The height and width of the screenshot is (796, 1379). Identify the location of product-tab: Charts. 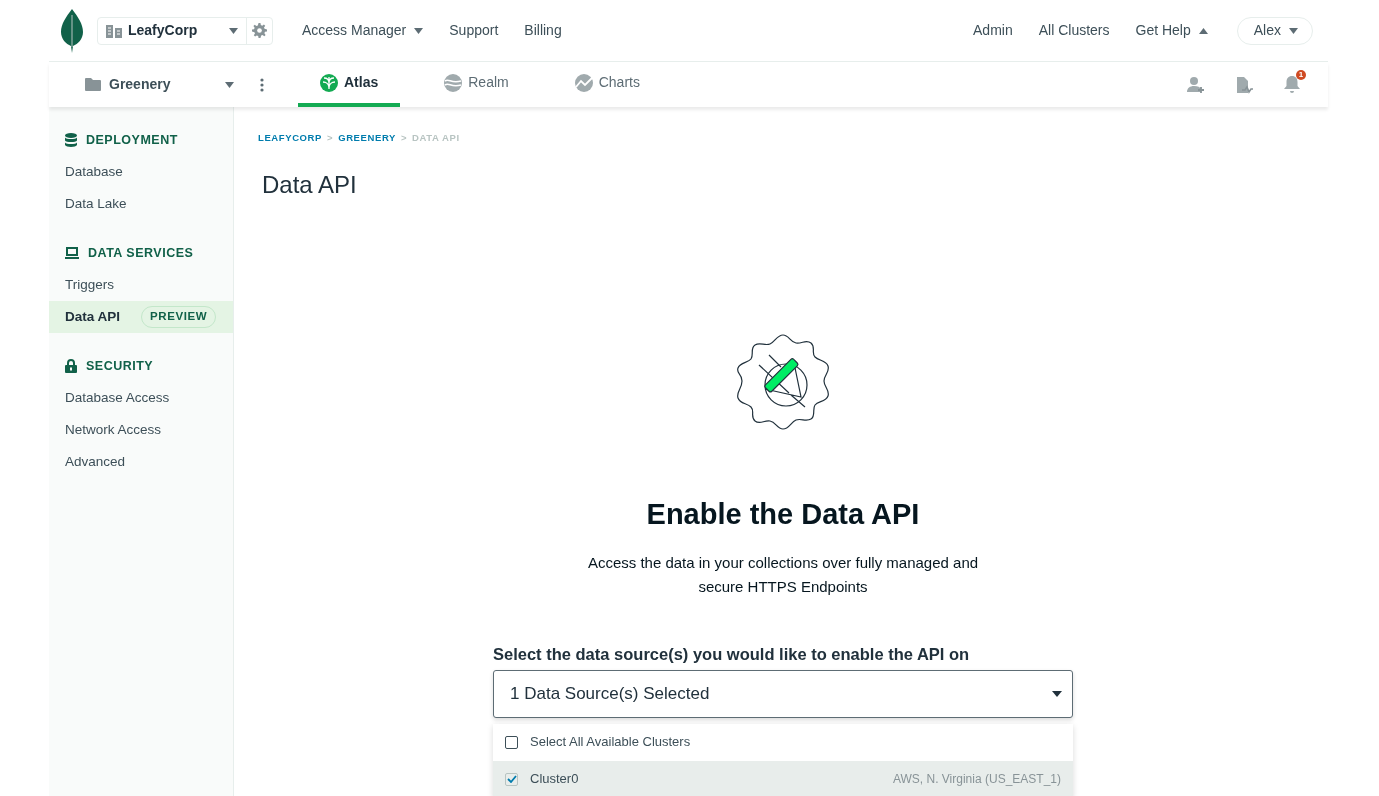
(607, 84).